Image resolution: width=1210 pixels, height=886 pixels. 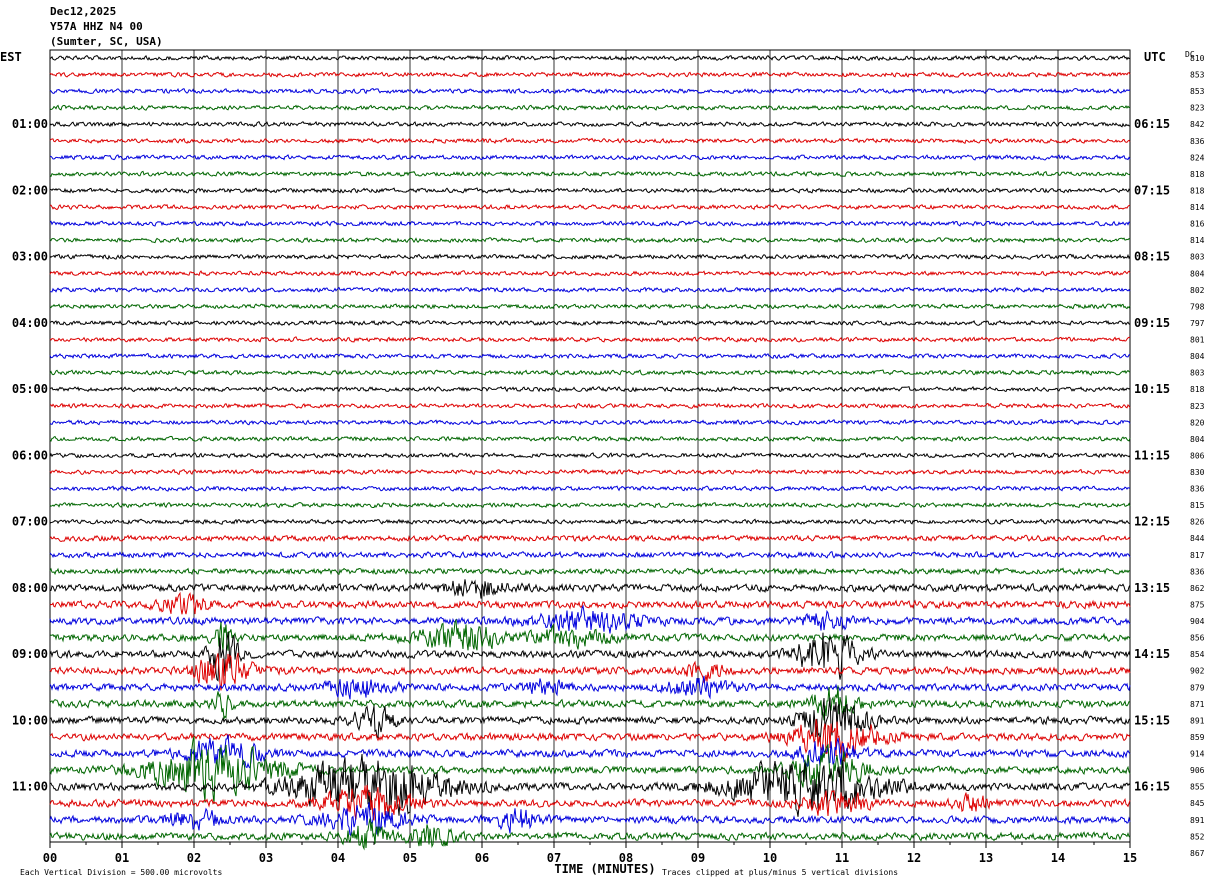 What do you see at coordinates (1152, 522) in the screenshot?
I see `right-hour-label: 12:15` at bounding box center [1152, 522].